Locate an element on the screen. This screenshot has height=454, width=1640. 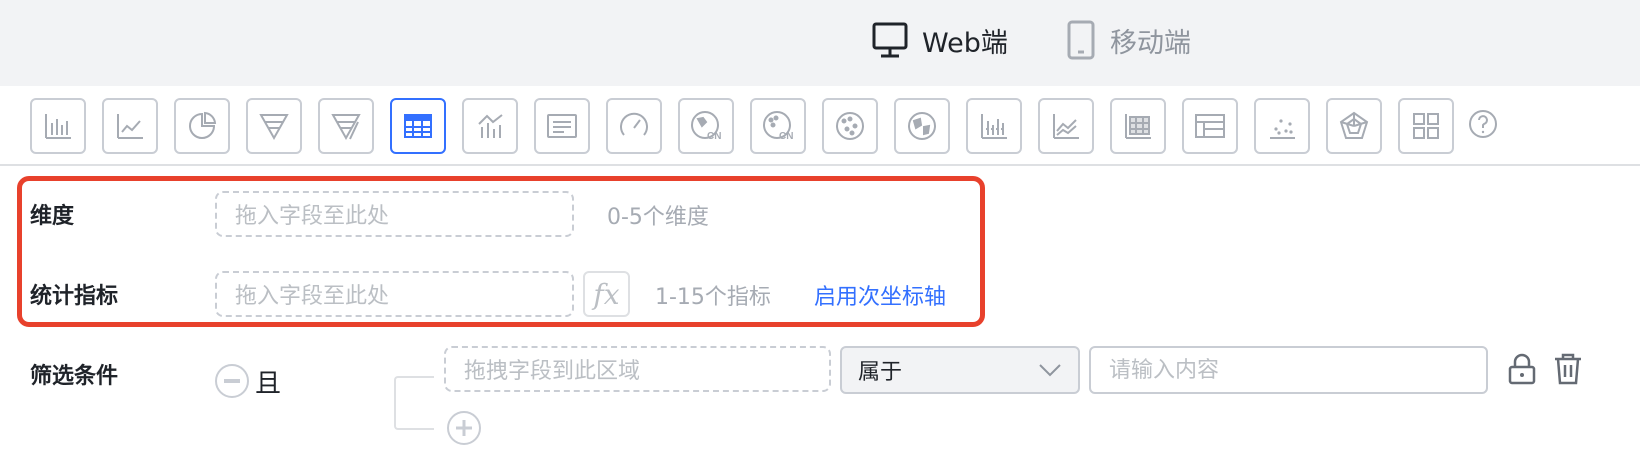
metric-dropzone: 拖入字段至此处 is located at coordinates (394, 294).